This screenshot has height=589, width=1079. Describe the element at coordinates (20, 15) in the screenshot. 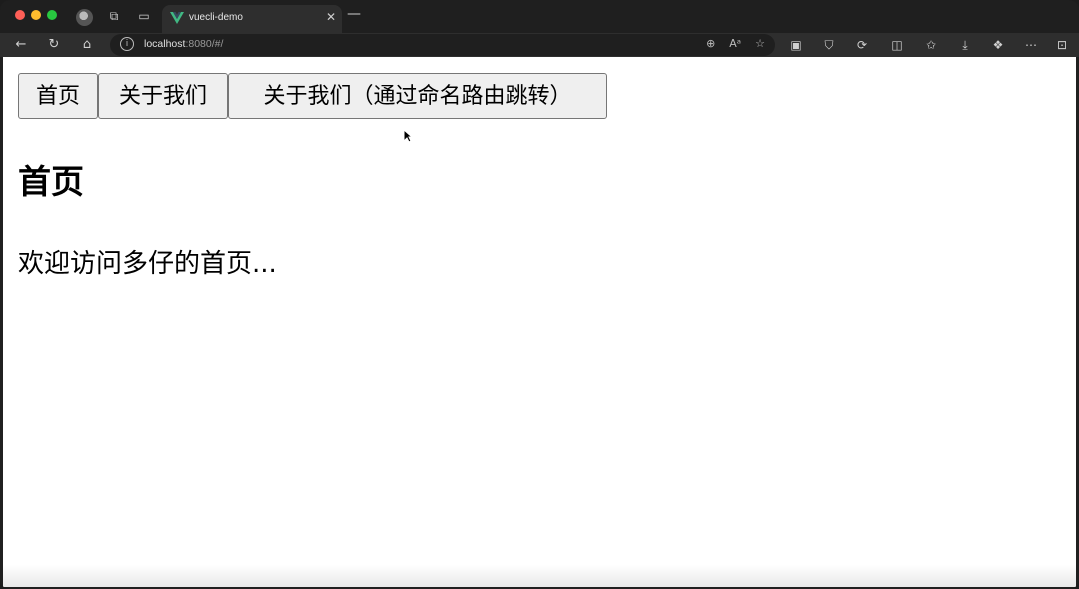

I see `close-window-button` at that location.